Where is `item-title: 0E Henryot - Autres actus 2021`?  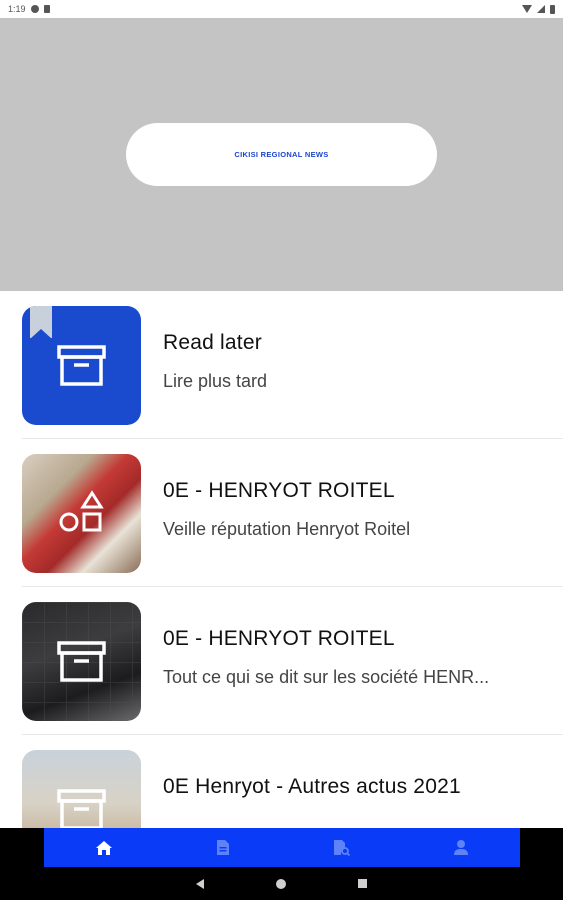 item-title: 0E Henryot - Autres actus 2021 is located at coordinates (312, 786).